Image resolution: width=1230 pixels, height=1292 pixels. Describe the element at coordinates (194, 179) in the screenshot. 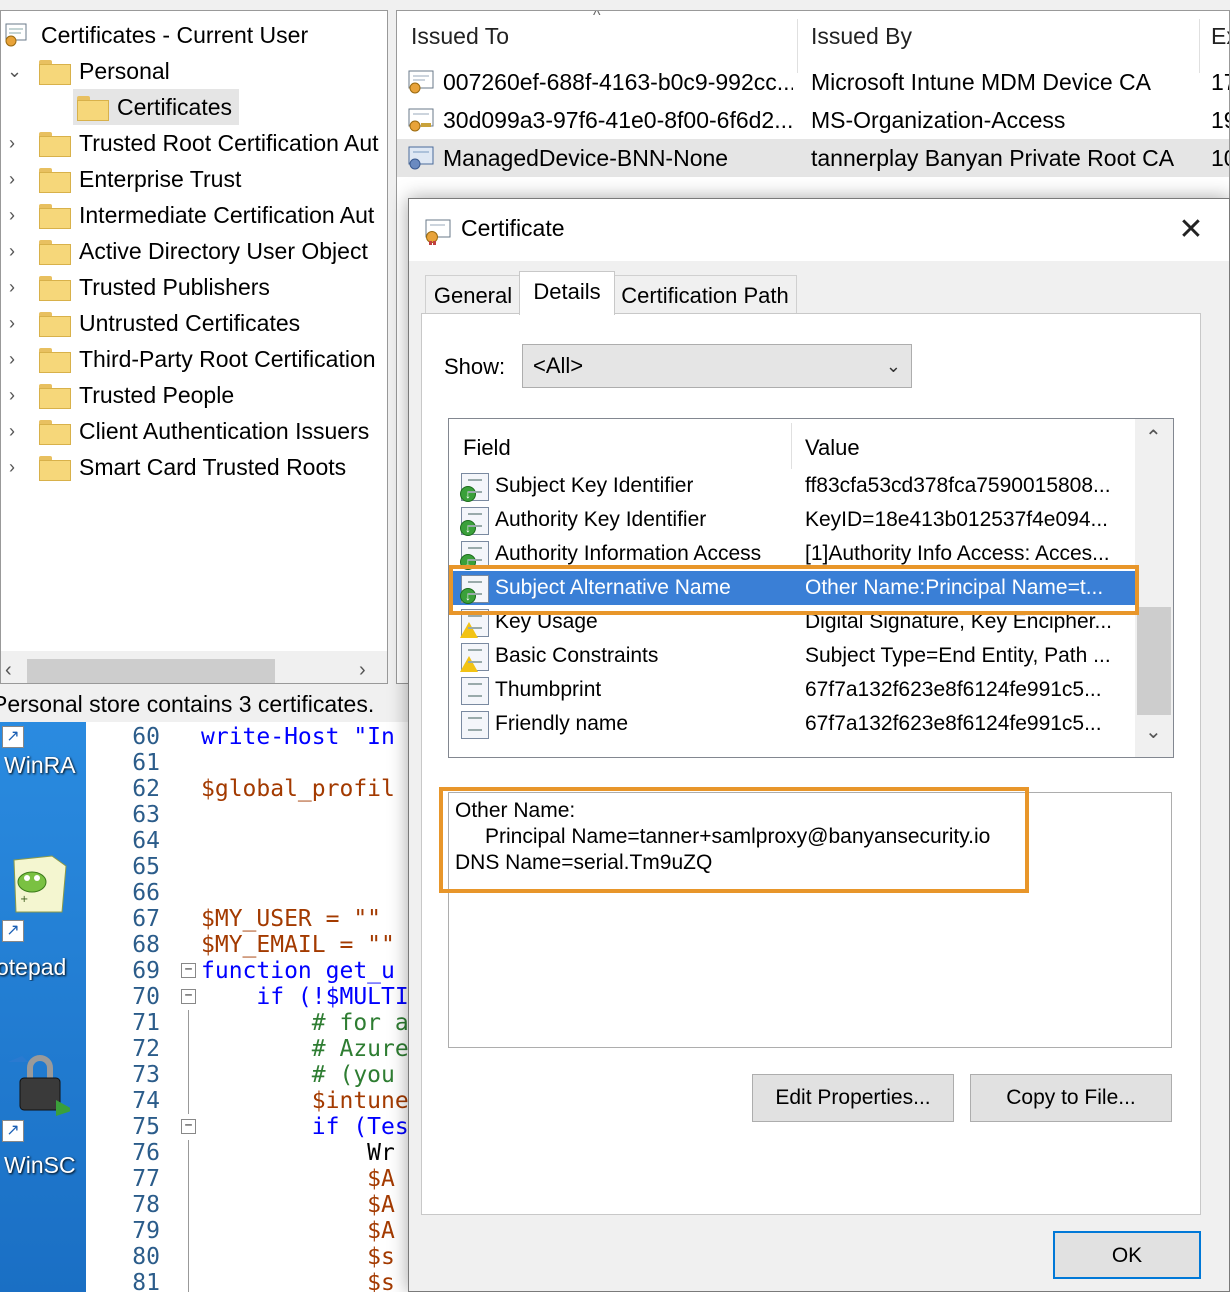

I see `tree-item: › Enterprise Trust` at that location.